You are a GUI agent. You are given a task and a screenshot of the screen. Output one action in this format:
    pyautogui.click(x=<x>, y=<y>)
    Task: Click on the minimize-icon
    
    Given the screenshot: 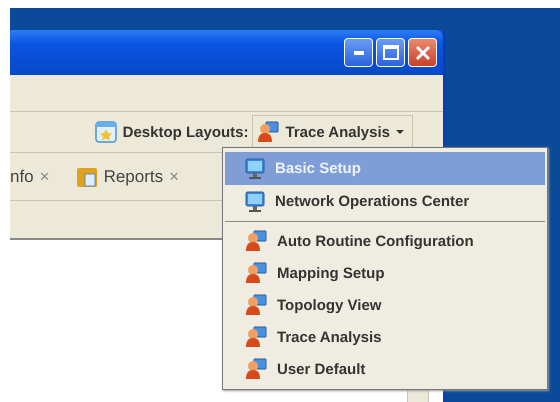 What is the action you would take?
    pyautogui.click(x=359, y=52)
    